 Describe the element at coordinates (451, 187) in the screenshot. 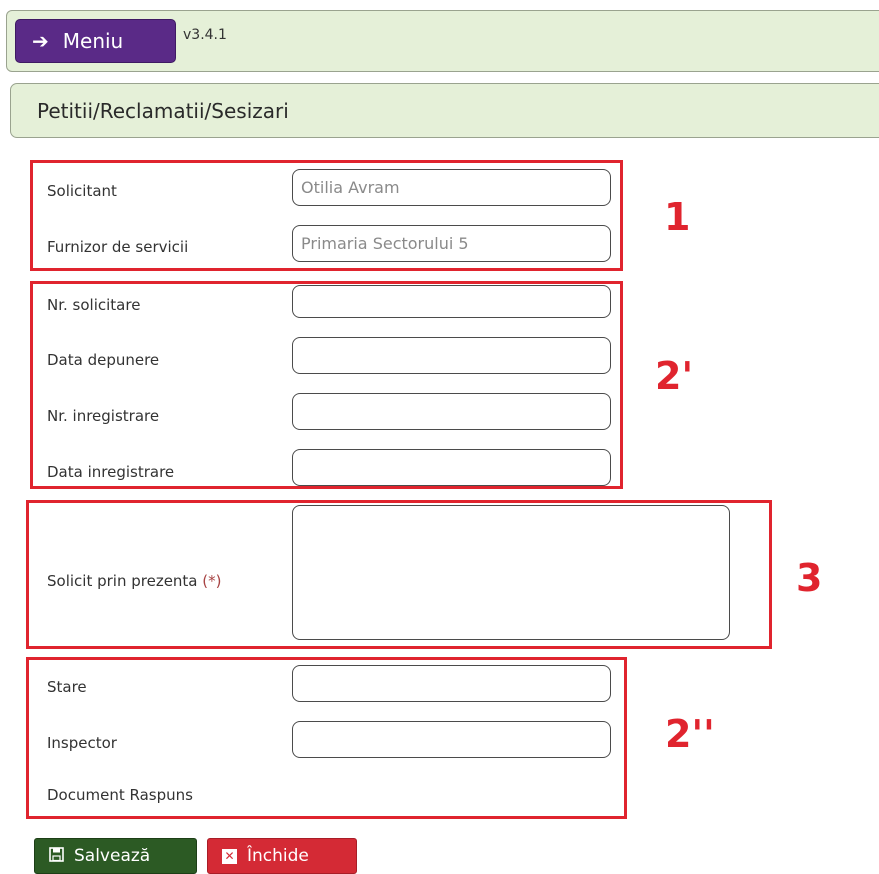

I see `solicitant-field: Otilia Avram` at that location.